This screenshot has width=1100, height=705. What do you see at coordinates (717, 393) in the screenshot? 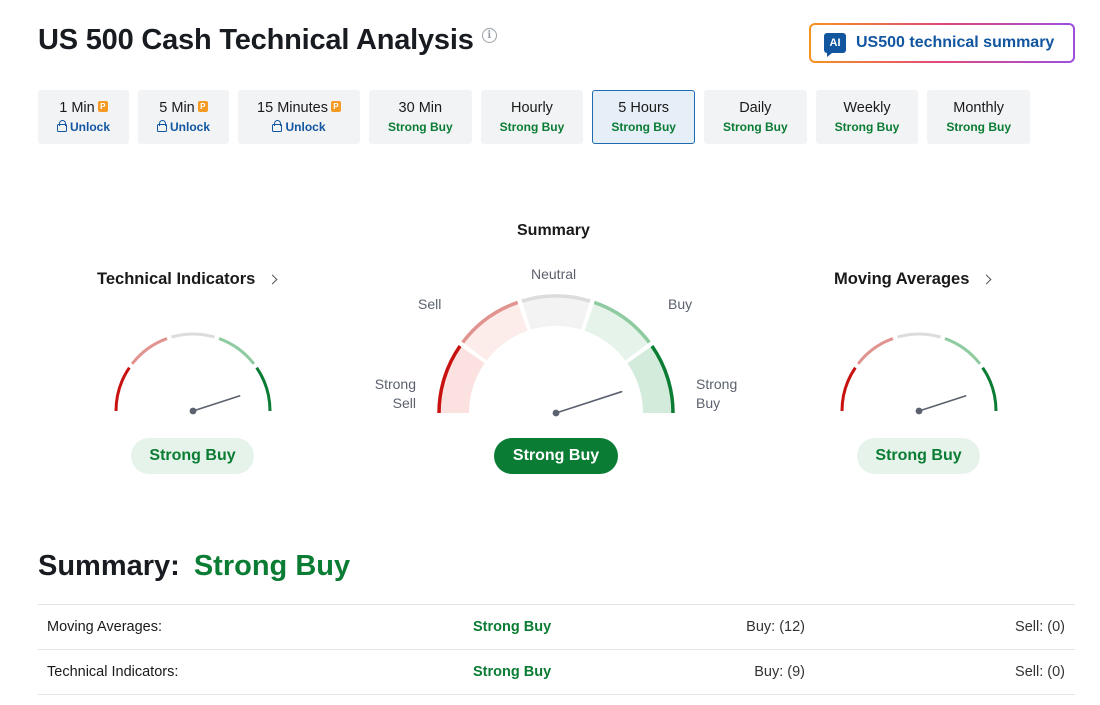
I see `gauge-label-strong-buy: Strong Buy` at bounding box center [717, 393].